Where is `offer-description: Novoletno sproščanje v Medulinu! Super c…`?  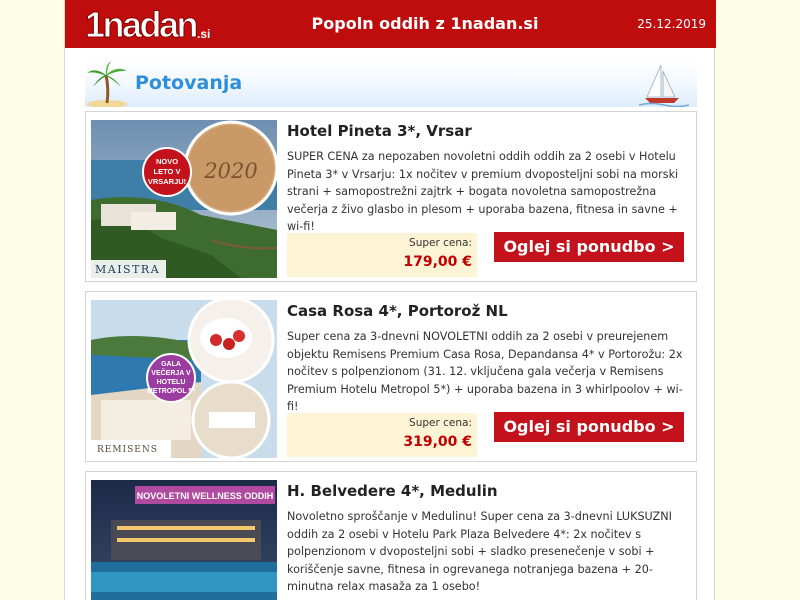 offer-description: Novoletno sproščanje v Medulinu! Super c… is located at coordinates (479, 551).